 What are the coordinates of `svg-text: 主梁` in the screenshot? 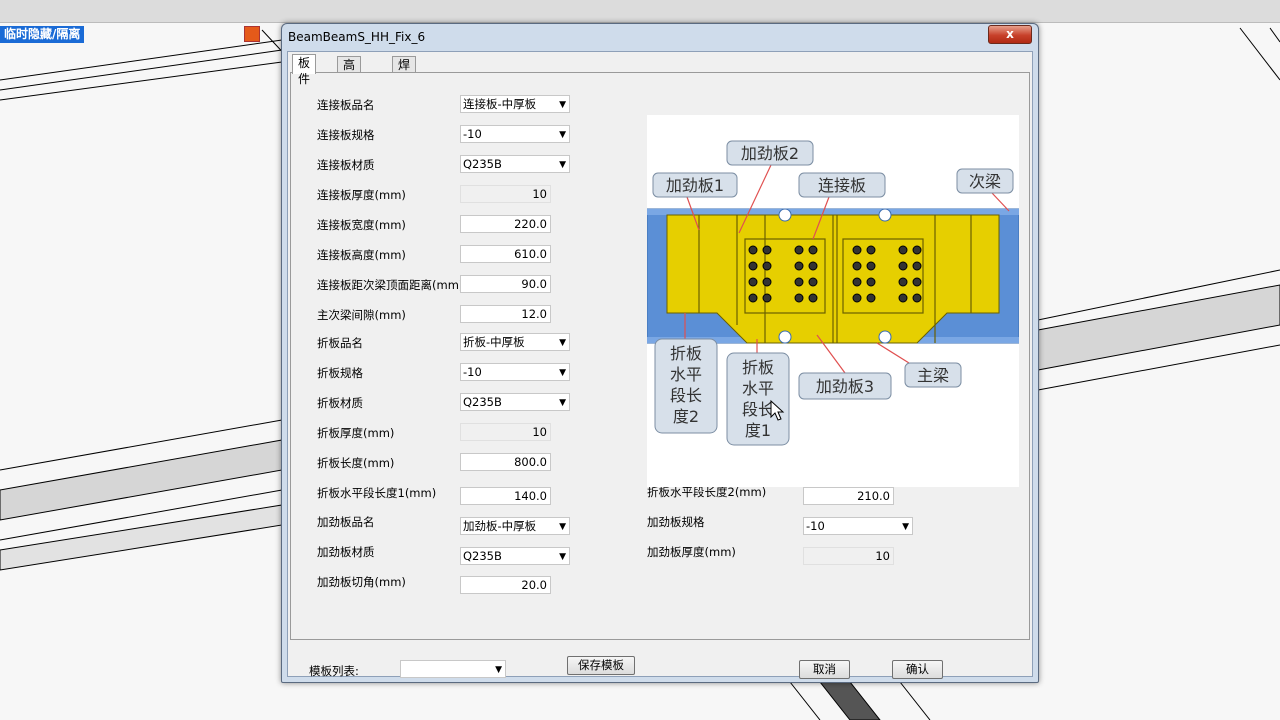 It's located at (933, 375).